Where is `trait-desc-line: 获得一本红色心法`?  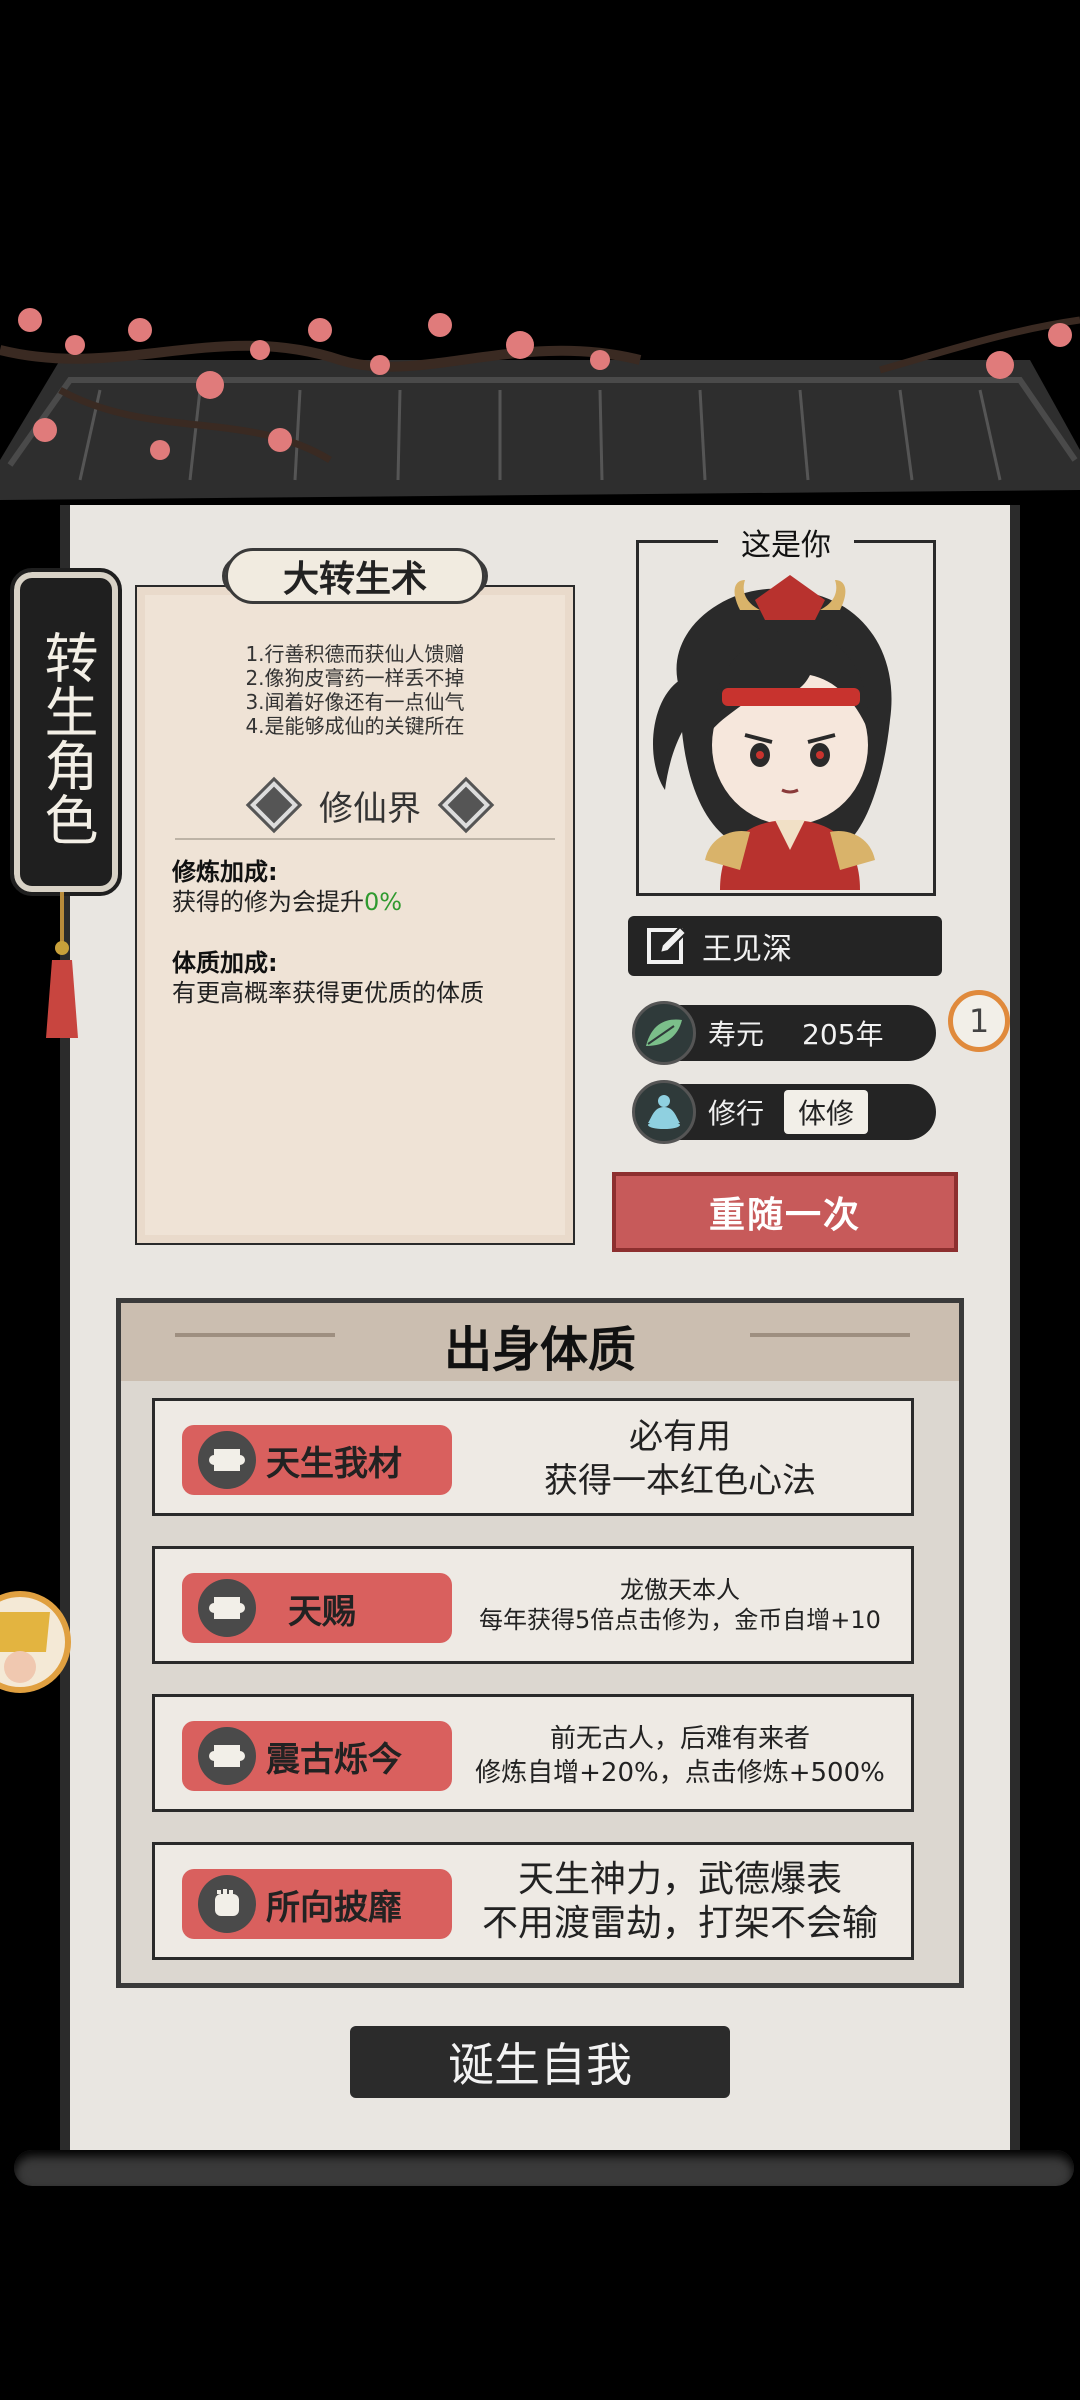 trait-desc-line: 获得一本红色心法 is located at coordinates (680, 1481).